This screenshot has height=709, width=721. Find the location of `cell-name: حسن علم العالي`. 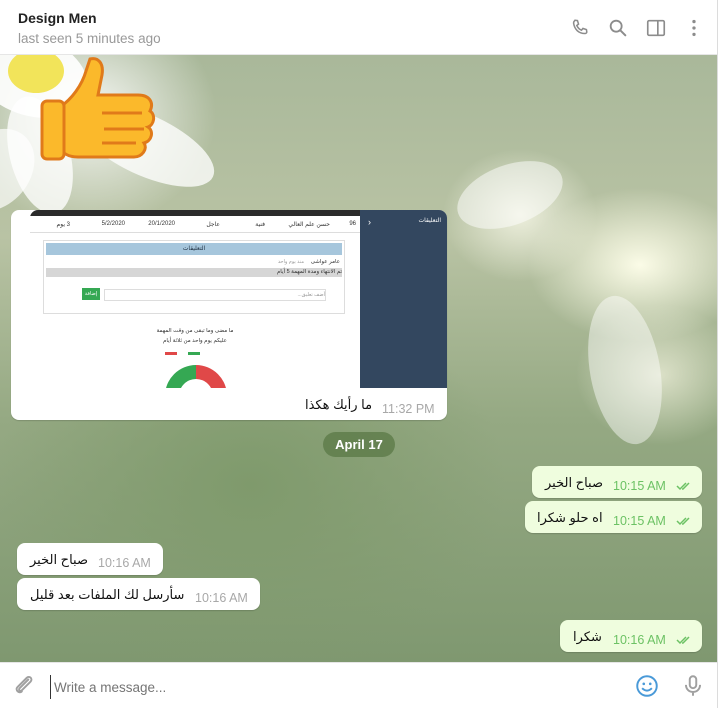

cell-name: حسن علم العالي is located at coordinates (309, 225).